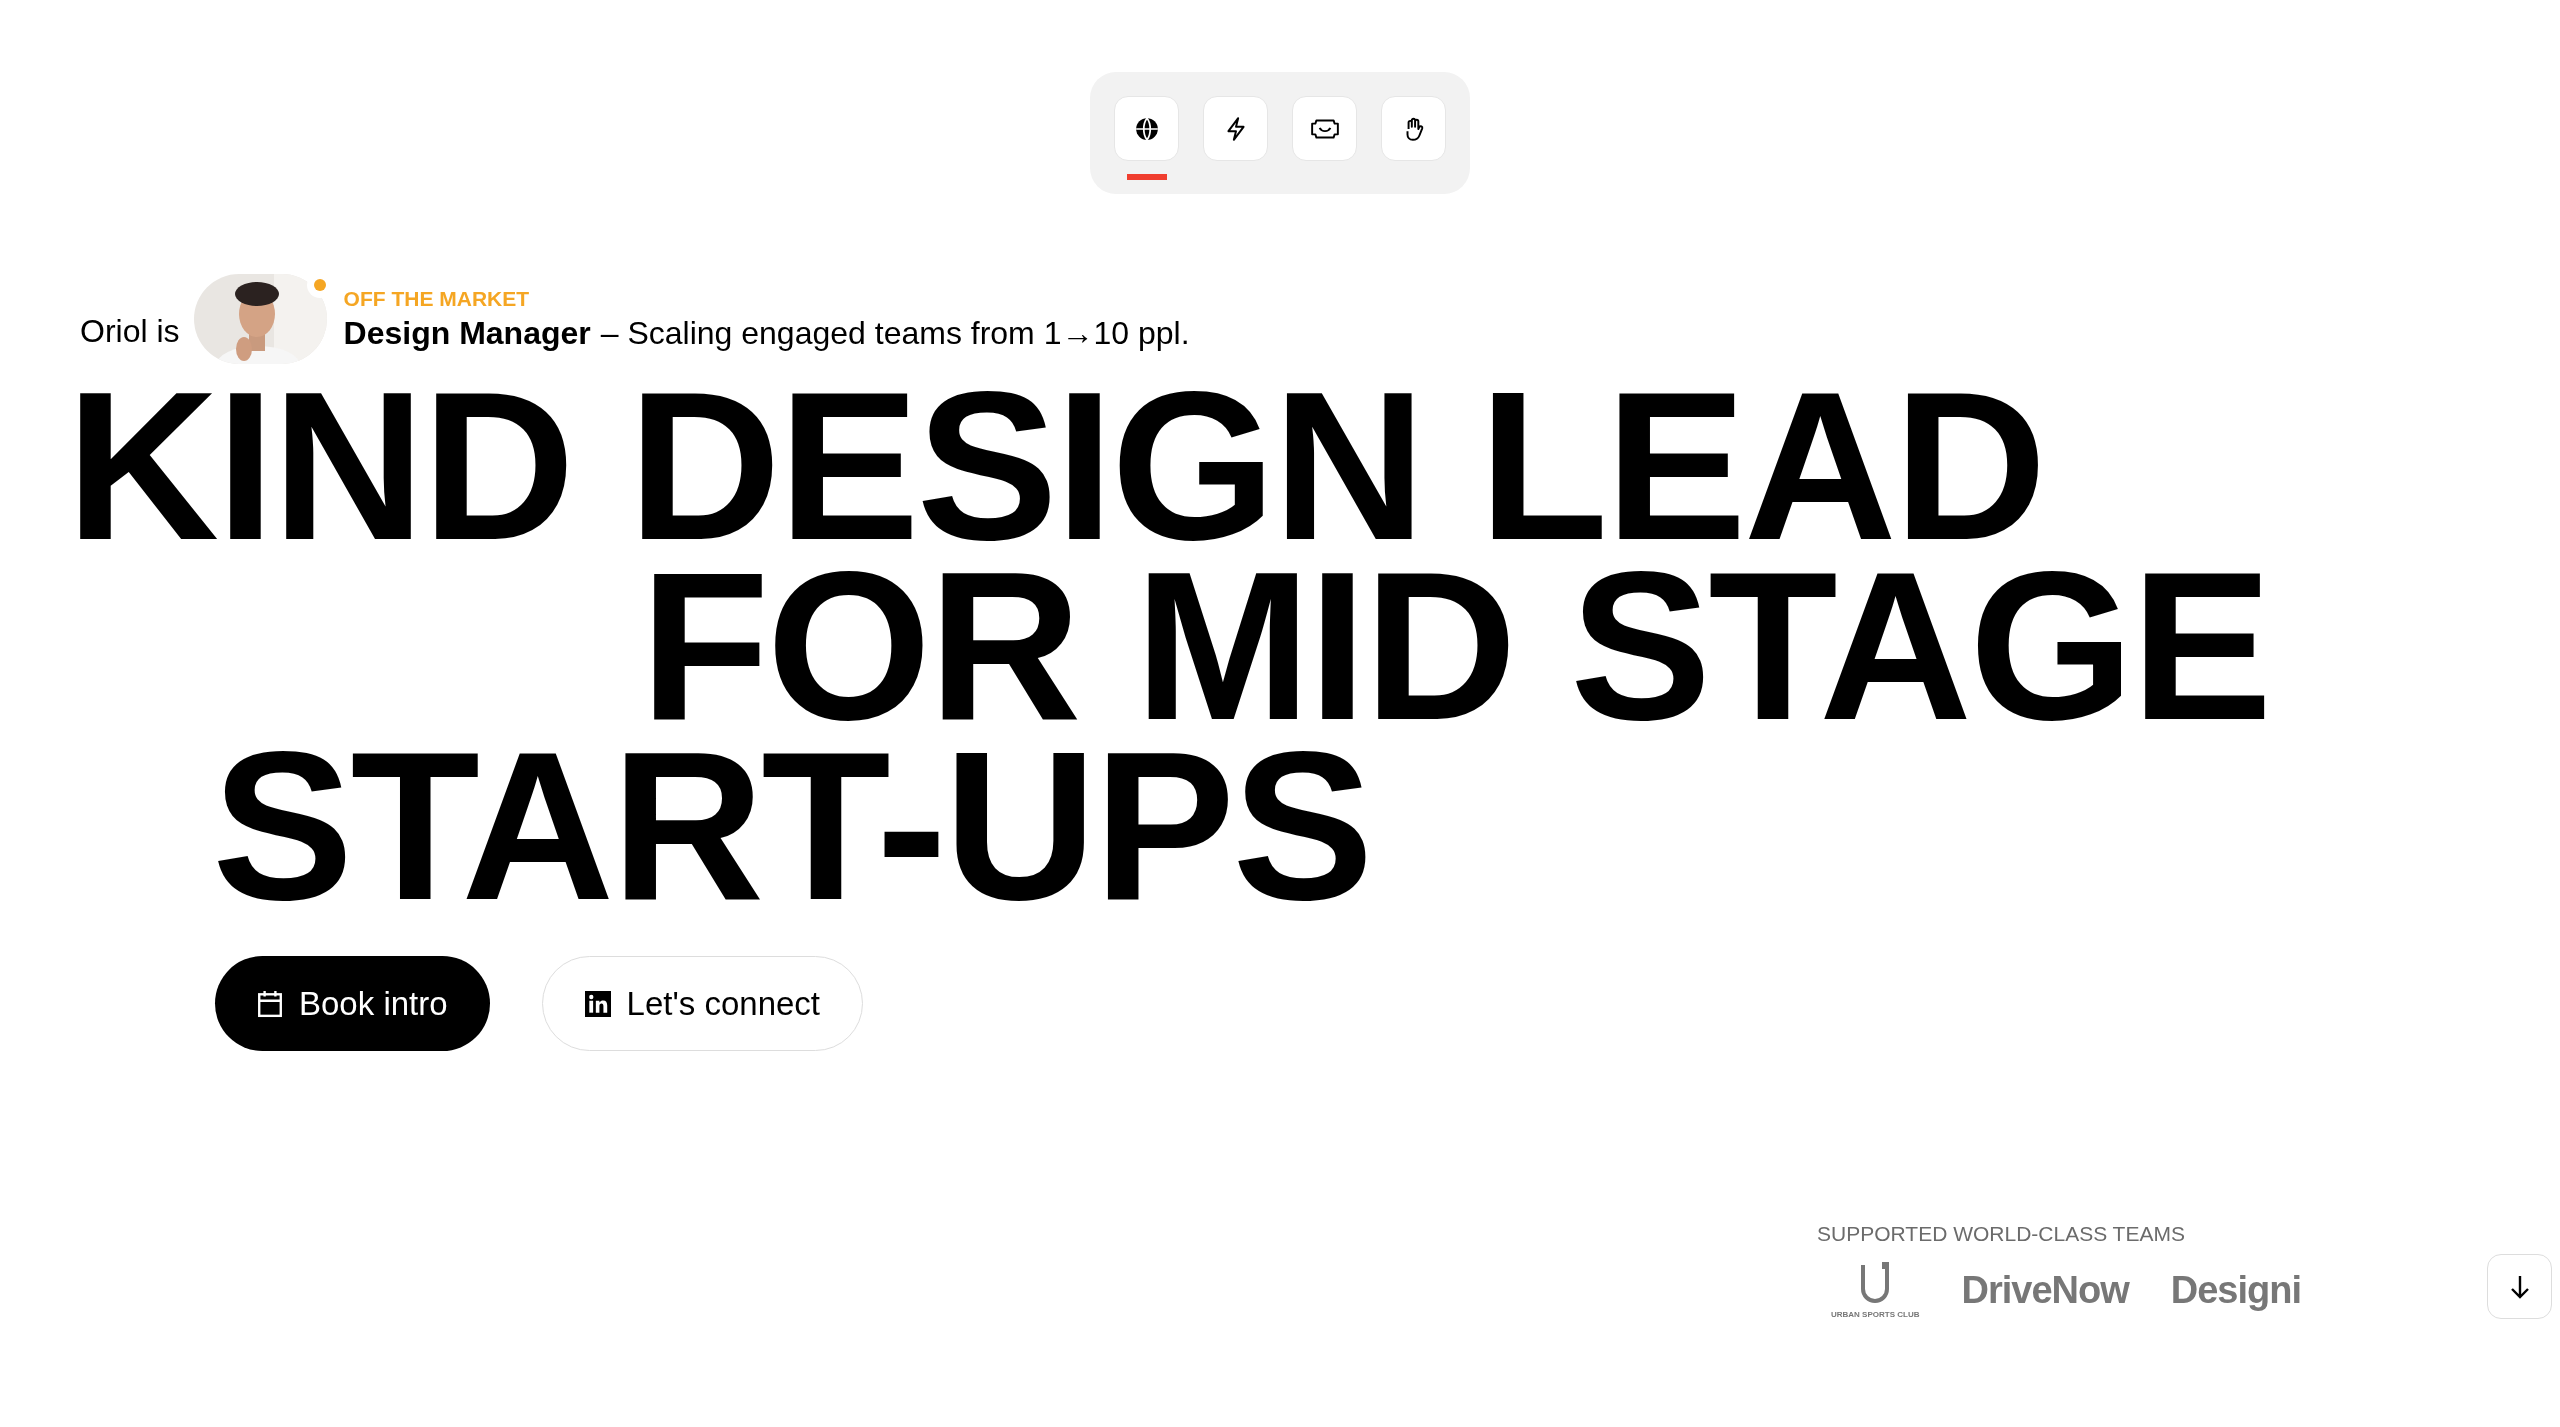 The width and height of the screenshot is (2560, 1427). What do you see at coordinates (2001, 1234) in the screenshot?
I see `section-label: SUPPORTED WORLD-CLASS TEAMS` at bounding box center [2001, 1234].